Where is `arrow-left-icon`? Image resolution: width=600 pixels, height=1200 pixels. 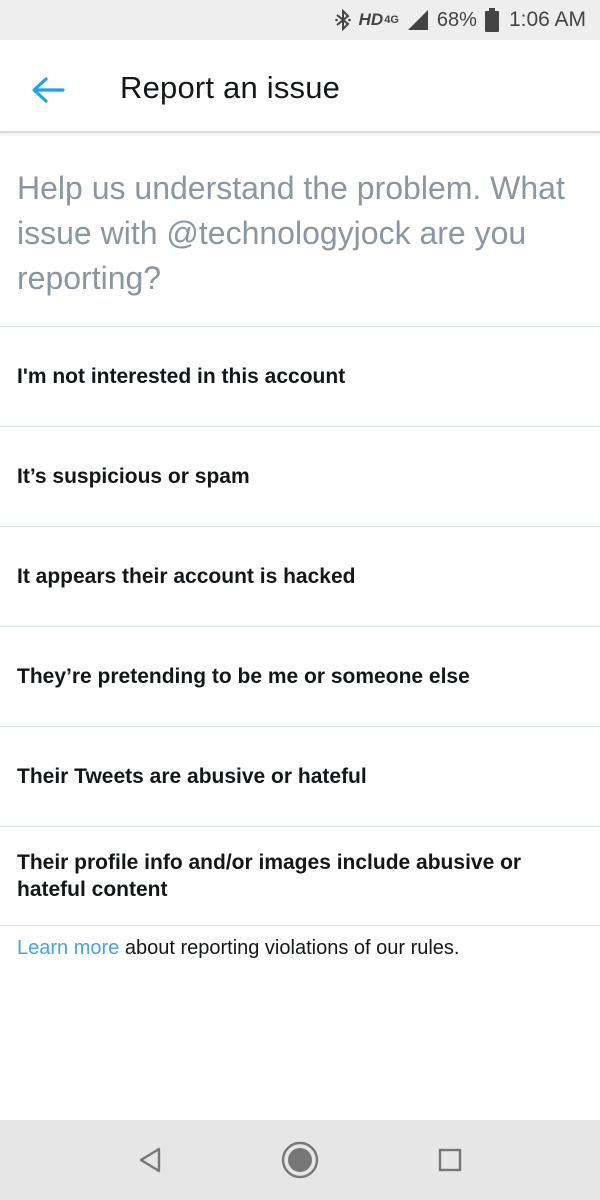 arrow-left-icon is located at coordinates (48, 90).